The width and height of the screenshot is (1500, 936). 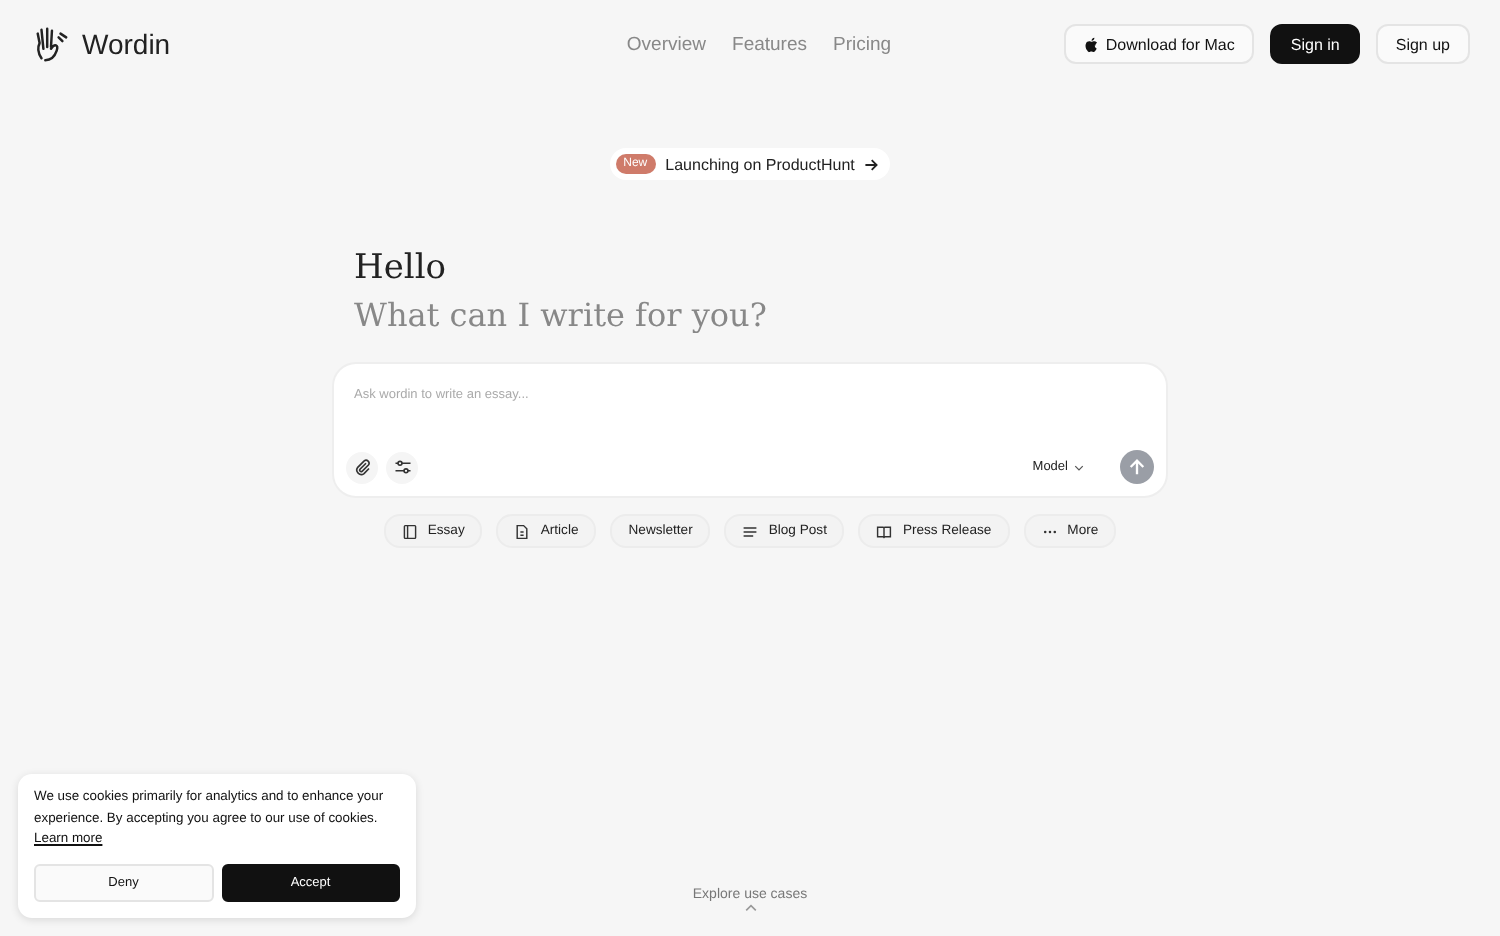 What do you see at coordinates (1079, 467) in the screenshot?
I see `chevron-down-icon` at bounding box center [1079, 467].